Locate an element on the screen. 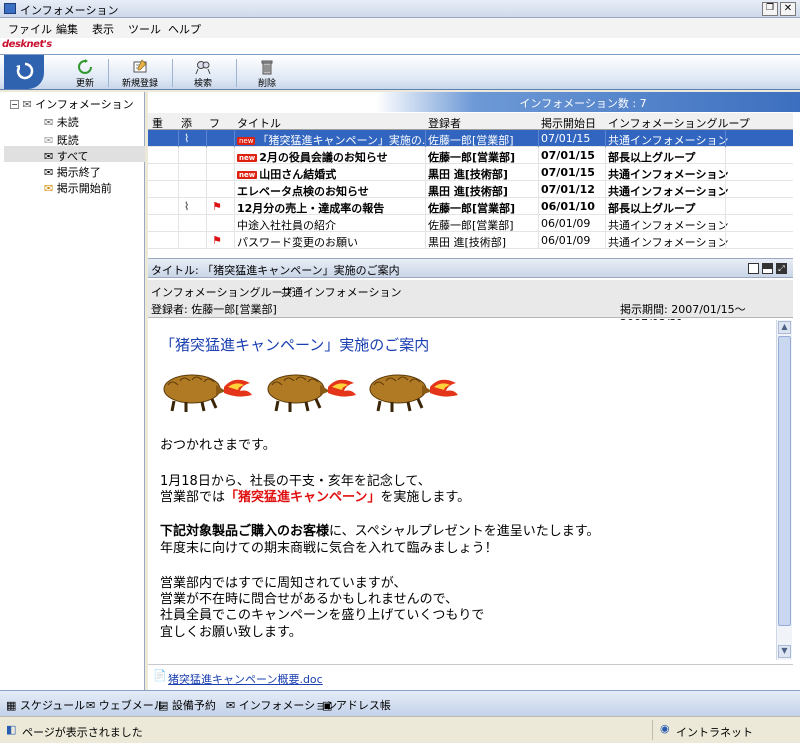 The width and height of the screenshot is (800, 743). group-label: インフォメーショングループ: is located at coordinates (224, 292).